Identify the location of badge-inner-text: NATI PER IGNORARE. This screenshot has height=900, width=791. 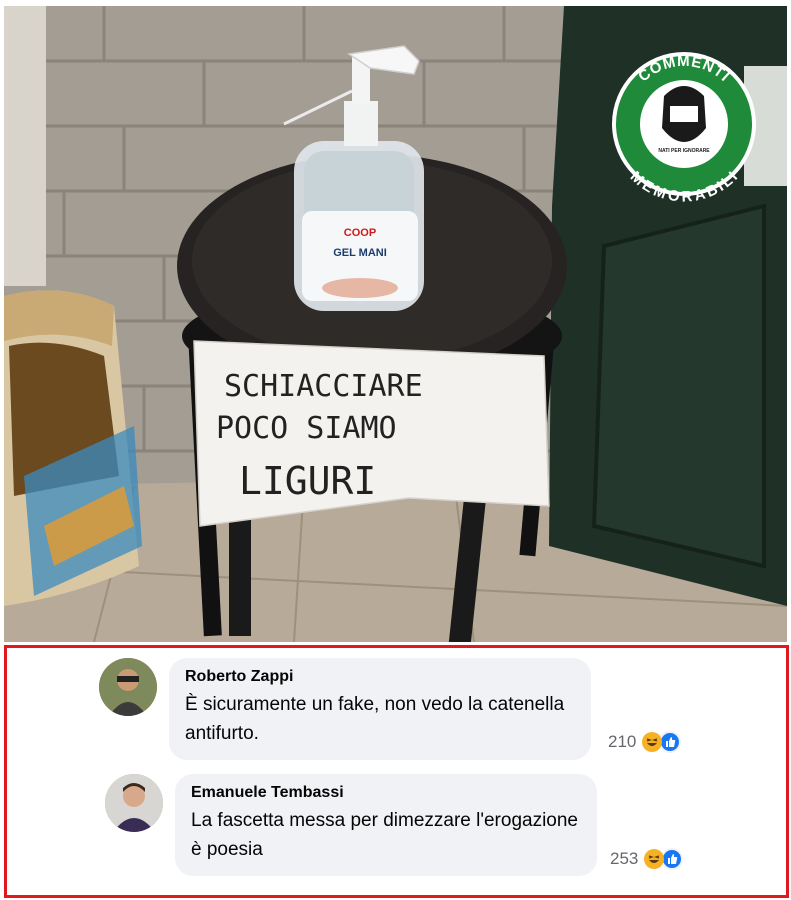
(684, 151).